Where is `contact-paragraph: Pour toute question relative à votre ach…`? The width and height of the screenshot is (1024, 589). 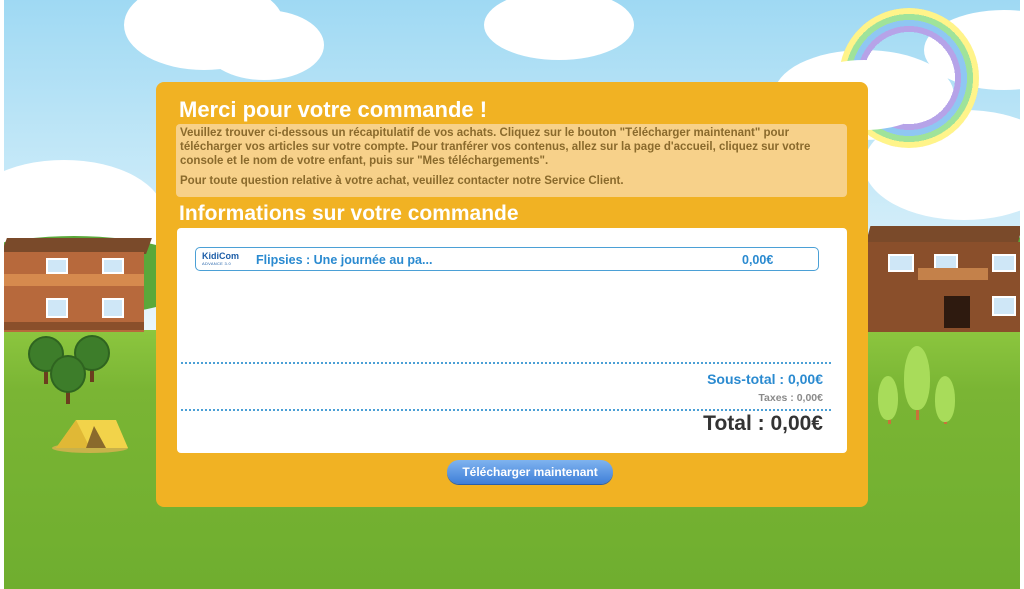 contact-paragraph: Pour toute question relative à votre ach… is located at coordinates (402, 181).